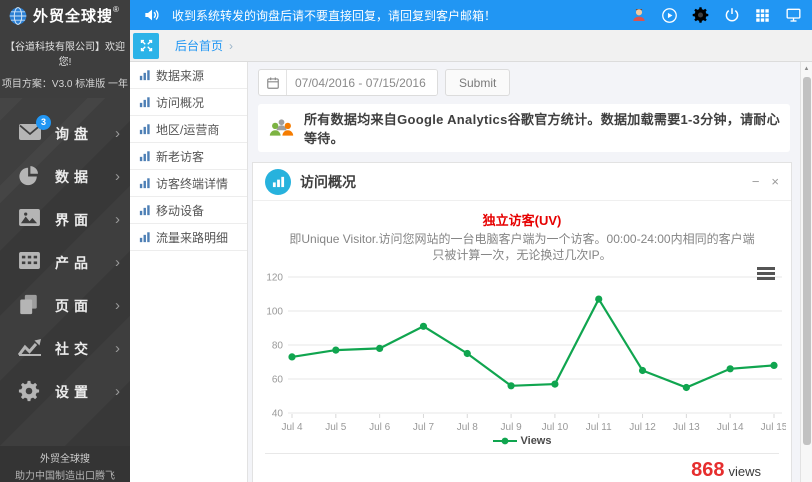  I want to click on pages-icon, so click(31, 306).